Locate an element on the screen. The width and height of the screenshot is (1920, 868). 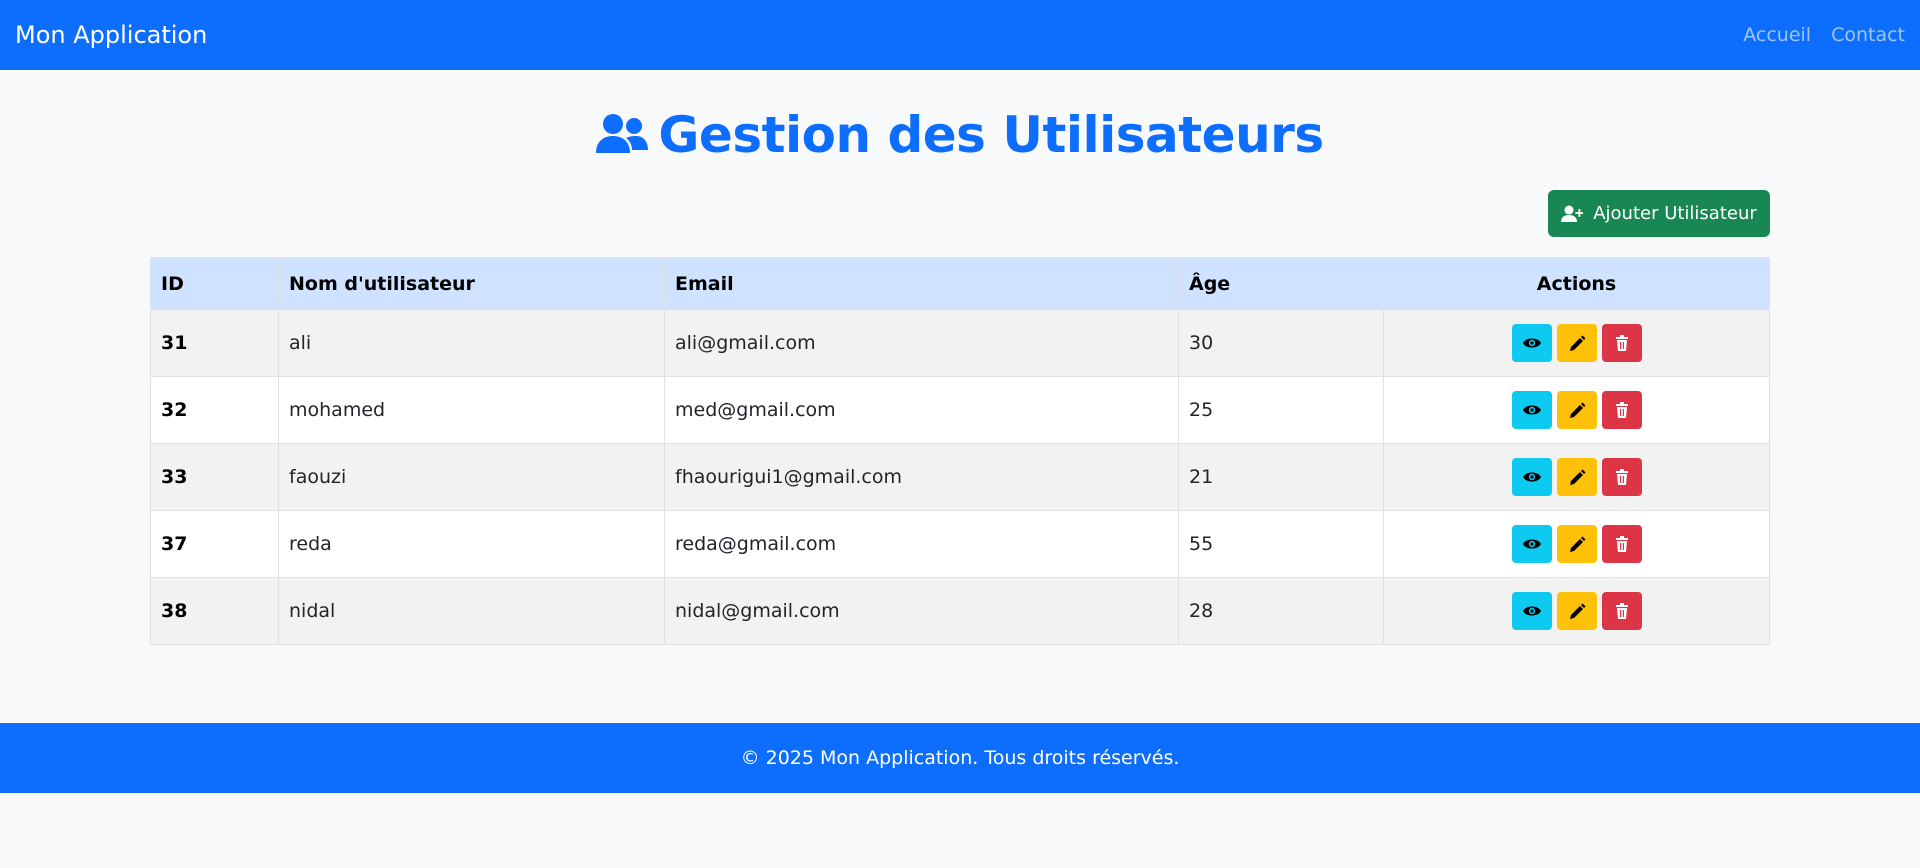
cell-id: 37 is located at coordinates (214, 544).